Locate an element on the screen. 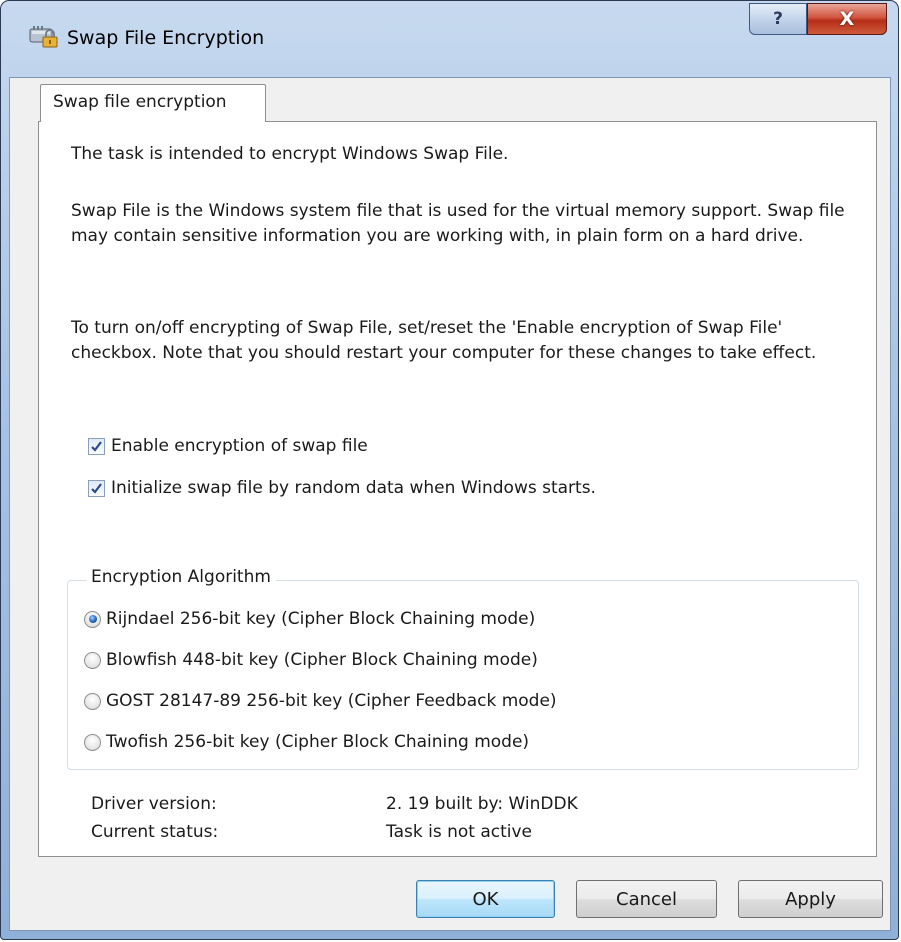 This screenshot has height=942, width=901. group-legend: Encryption Algorithm is located at coordinates (181, 577).